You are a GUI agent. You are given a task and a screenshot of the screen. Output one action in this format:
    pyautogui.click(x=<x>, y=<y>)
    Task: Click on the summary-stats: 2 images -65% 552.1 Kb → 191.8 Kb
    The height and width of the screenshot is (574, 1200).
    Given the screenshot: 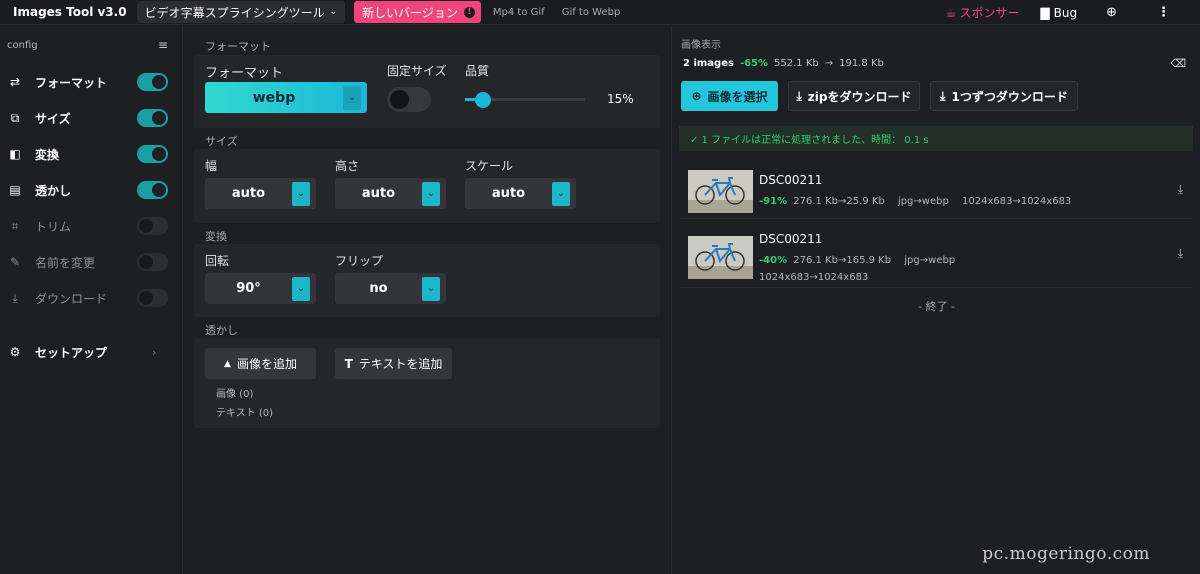 What is the action you would take?
    pyautogui.click(x=783, y=63)
    